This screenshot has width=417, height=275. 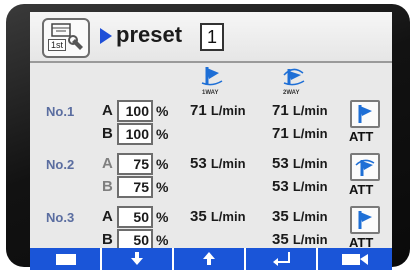 I want to click on arrow-down-icon, so click(x=137, y=258).